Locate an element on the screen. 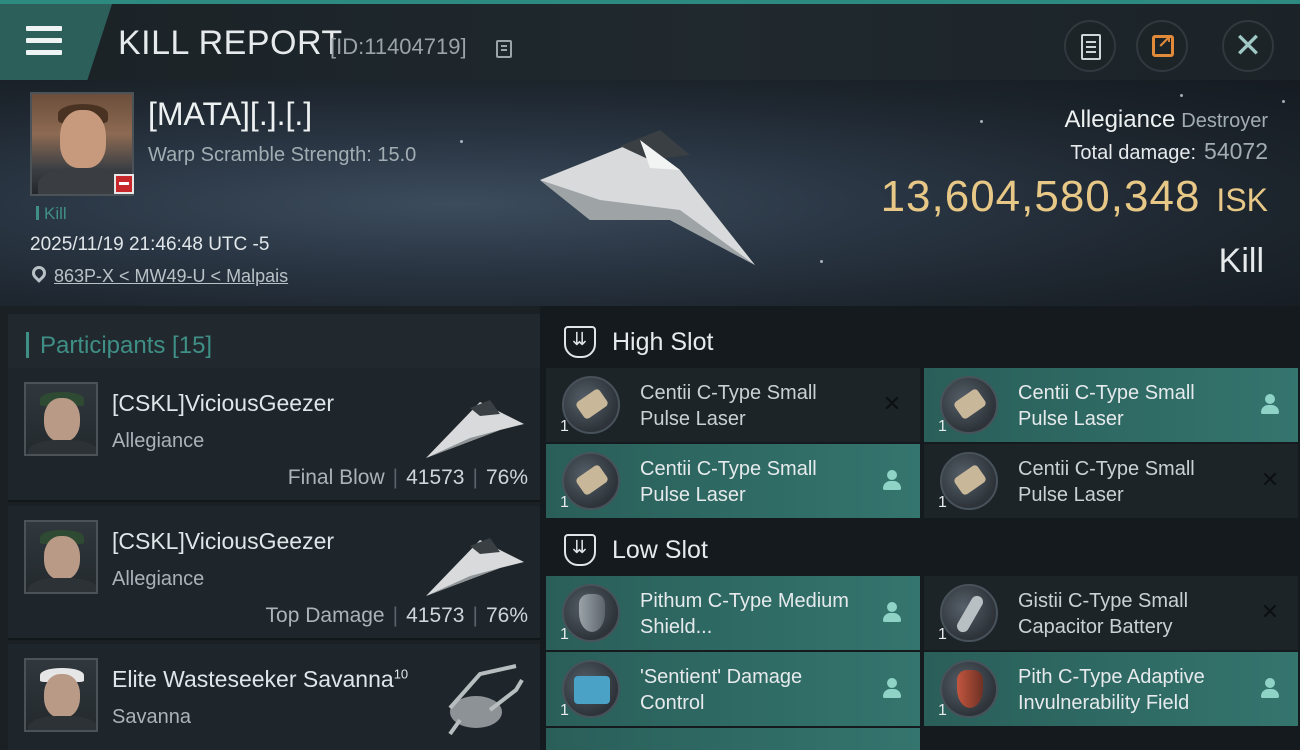 The height and width of the screenshot is (750, 1300). victim-ship: Allegiance Destroyer is located at coordinates (1166, 120).